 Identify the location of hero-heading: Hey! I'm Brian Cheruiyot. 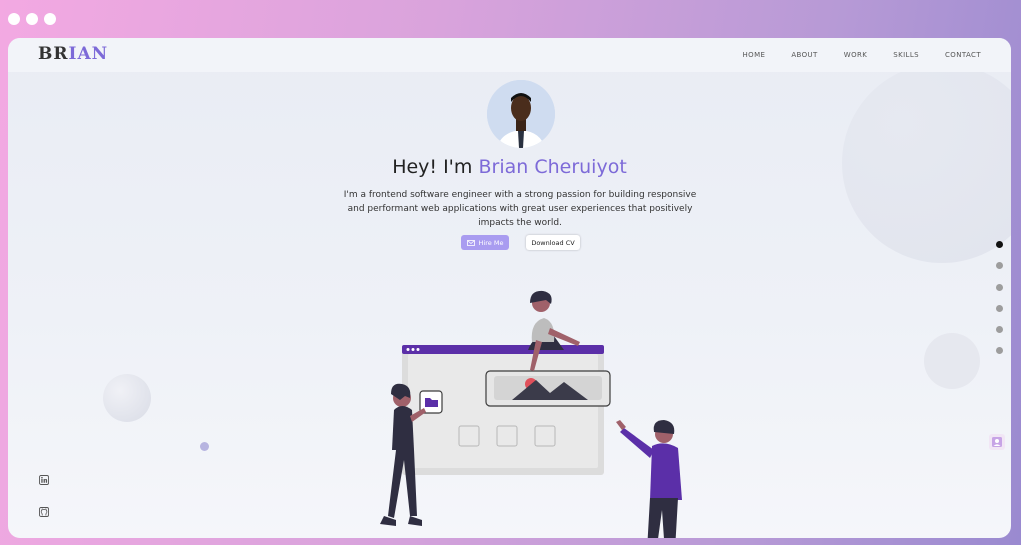
(509, 167).